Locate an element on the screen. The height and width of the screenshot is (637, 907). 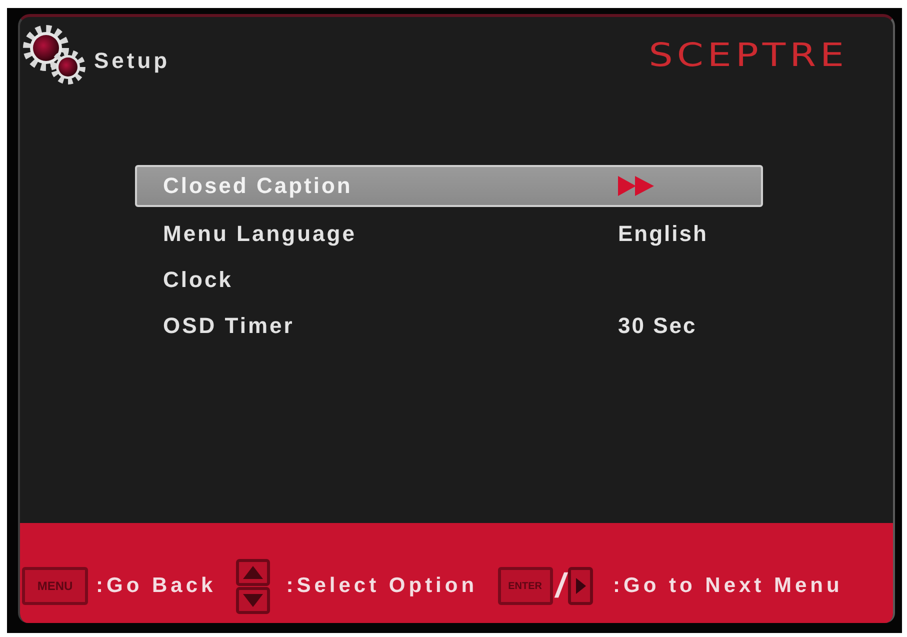
setting-value: English is located at coordinates (663, 234).